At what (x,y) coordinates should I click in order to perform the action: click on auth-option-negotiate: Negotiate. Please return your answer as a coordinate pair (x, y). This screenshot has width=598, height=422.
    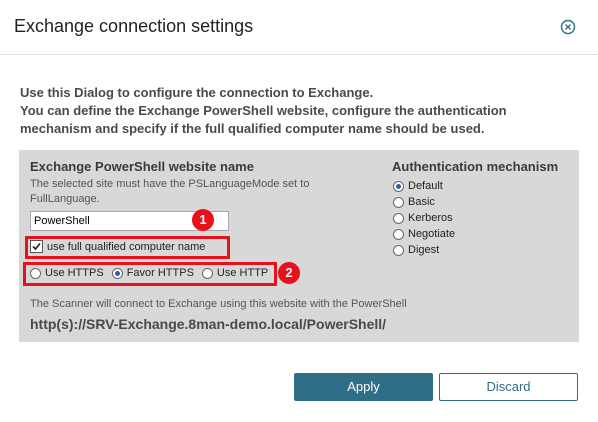
    Looking at the image, I should click on (424, 234).